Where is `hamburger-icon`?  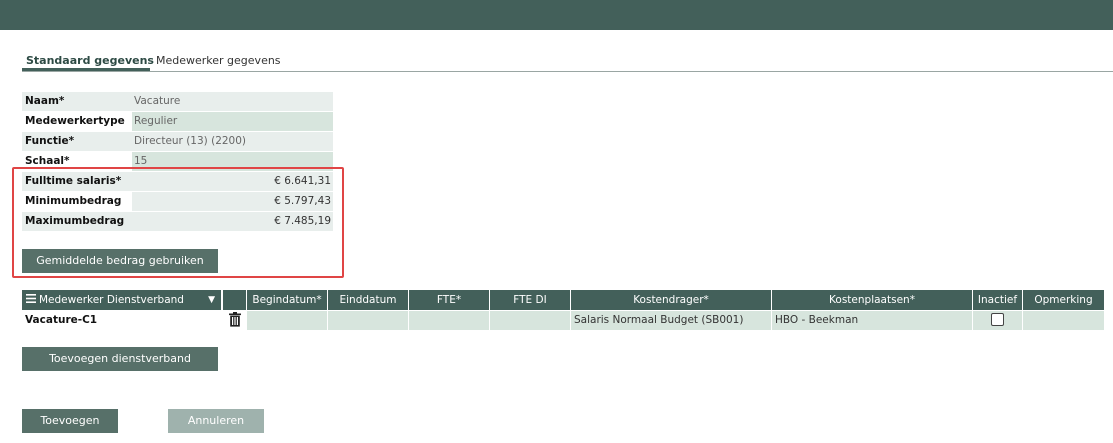 hamburger-icon is located at coordinates (31, 300).